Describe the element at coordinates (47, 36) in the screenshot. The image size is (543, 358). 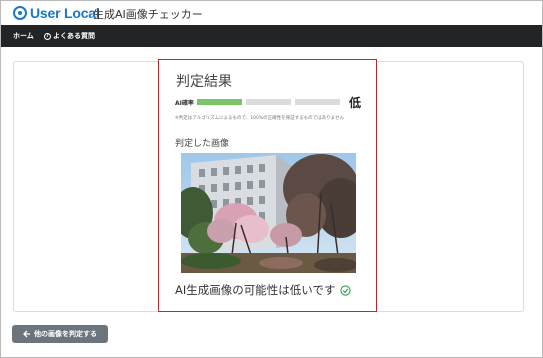
I see `question-circle-icon: ?` at that location.